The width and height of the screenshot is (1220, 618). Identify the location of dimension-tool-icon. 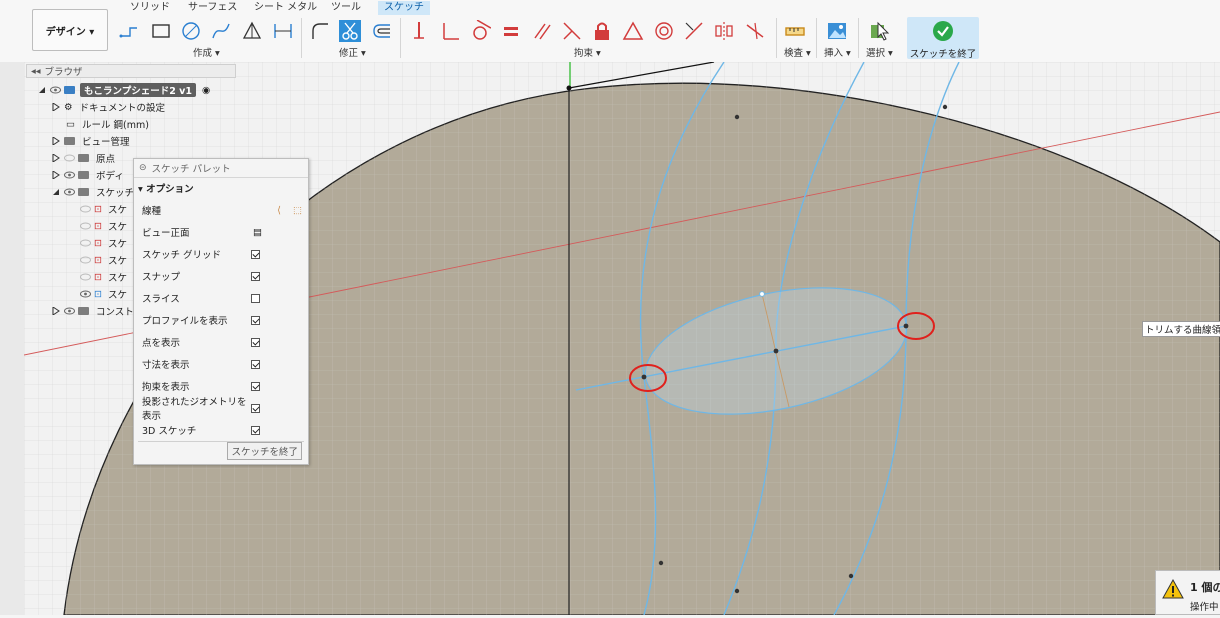
(283, 31).